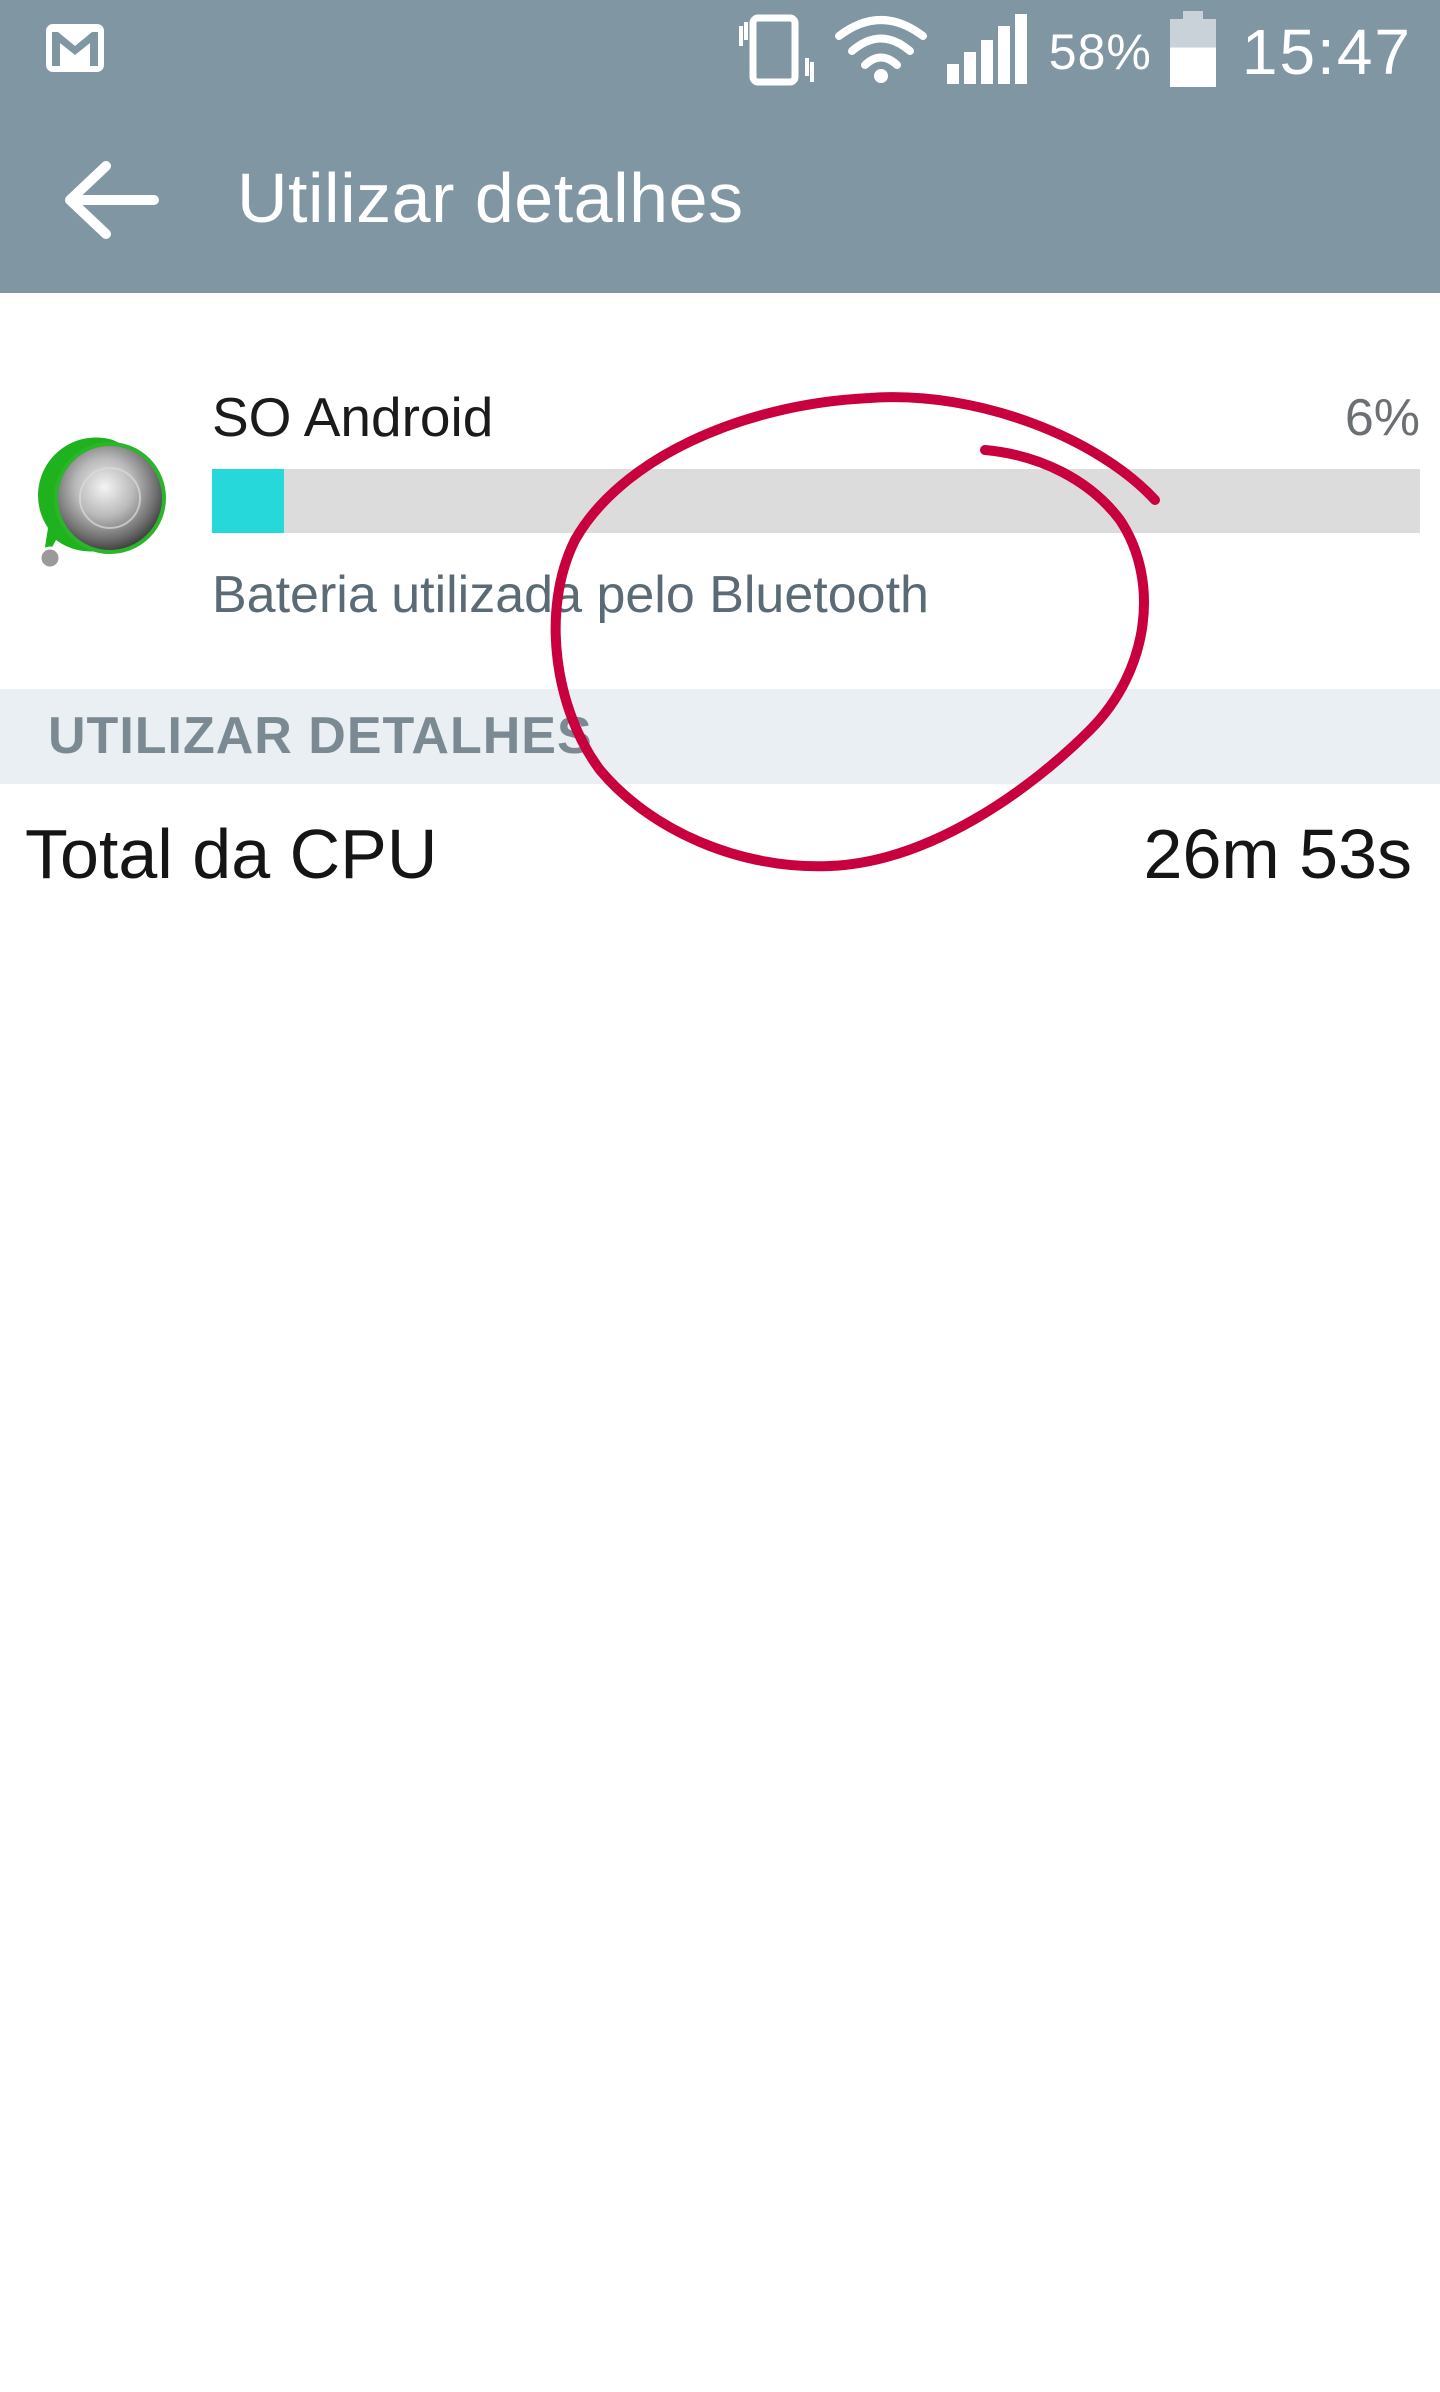 This screenshot has width=1440, height=2392. What do you see at coordinates (490, 198) in the screenshot?
I see `page-title: Utilizar detalhes` at bounding box center [490, 198].